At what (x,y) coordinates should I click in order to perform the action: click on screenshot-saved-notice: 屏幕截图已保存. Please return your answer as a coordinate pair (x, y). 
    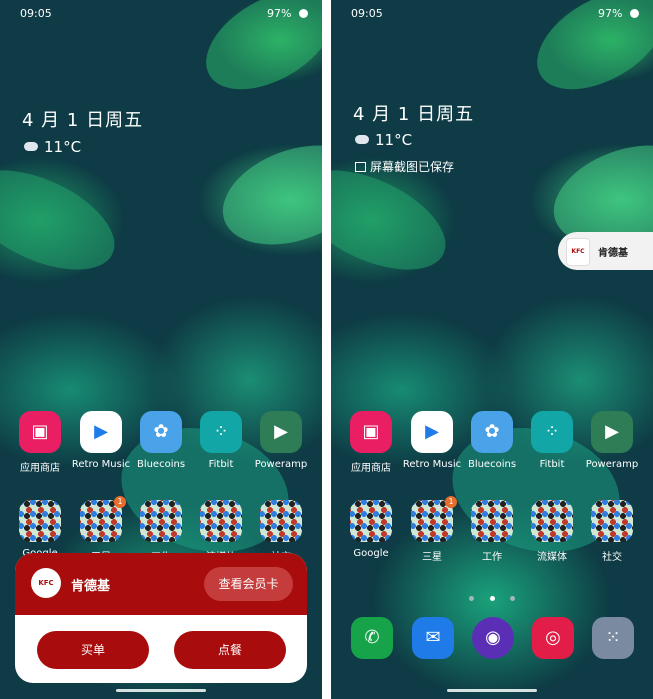
    Looking at the image, I should click on (404, 166).